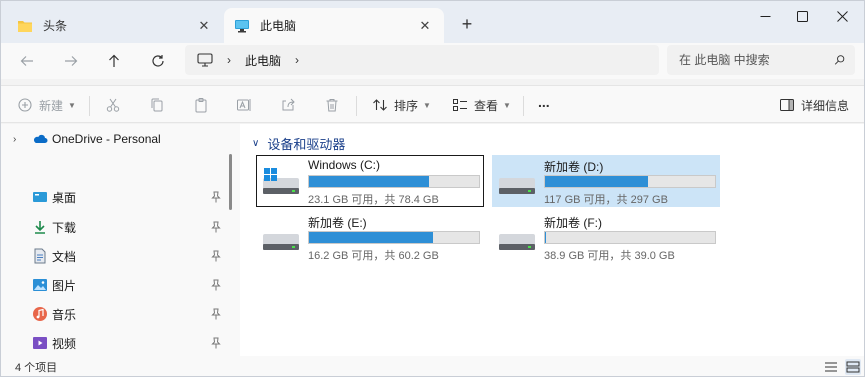 This screenshot has width=865, height=377. Describe the element at coordinates (609, 256) in the screenshot. I see `drive-size-text: 38.9 GB 可用，共 39.0 GB` at that location.